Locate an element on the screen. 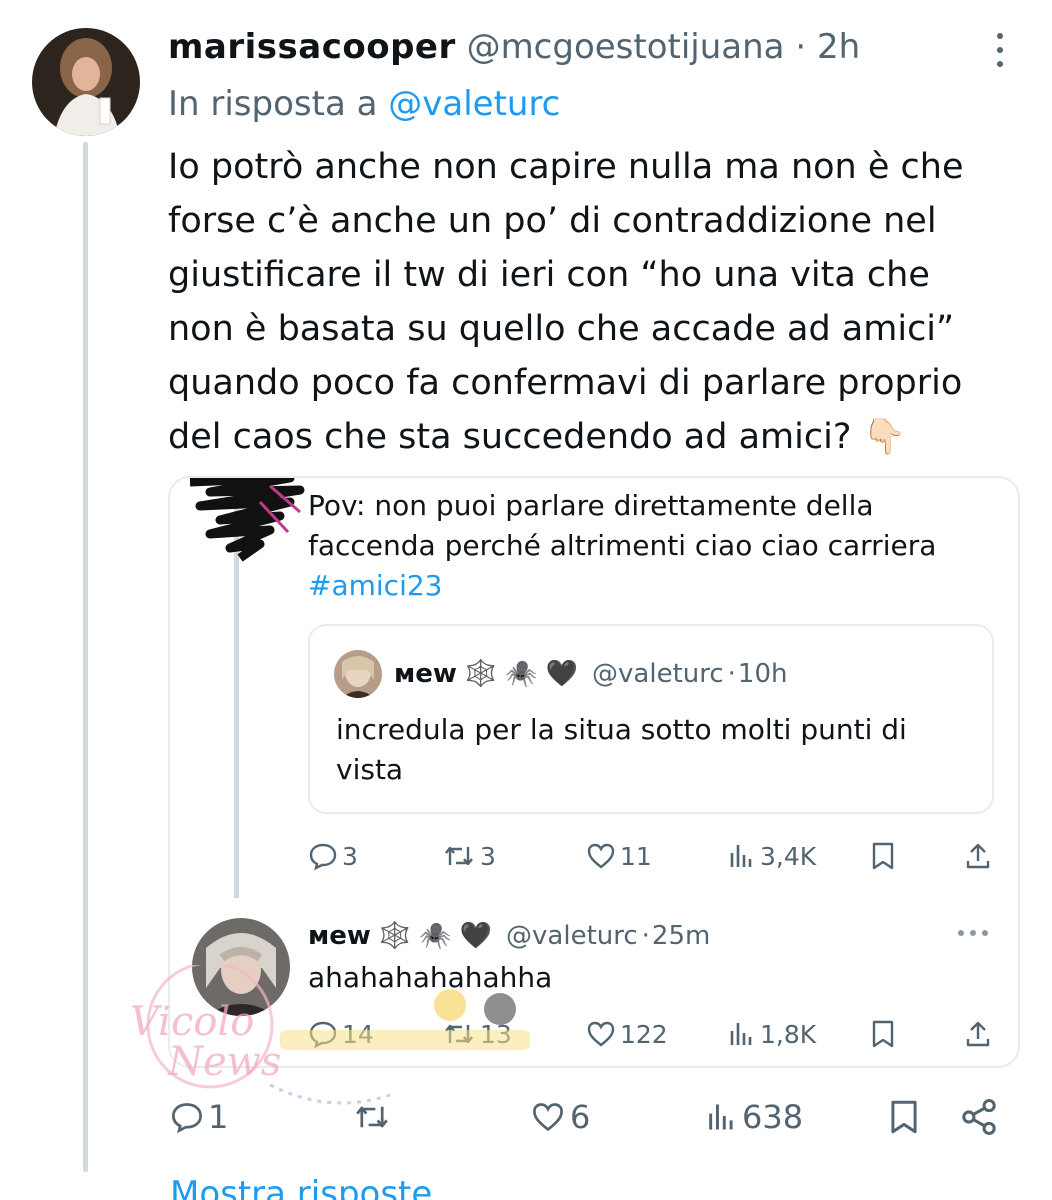 Image resolution: width=1052 pixels, height=1200 pixels. tweet-header: marissacooper @mcgoestotijuana · 2h is located at coordinates (514, 47).